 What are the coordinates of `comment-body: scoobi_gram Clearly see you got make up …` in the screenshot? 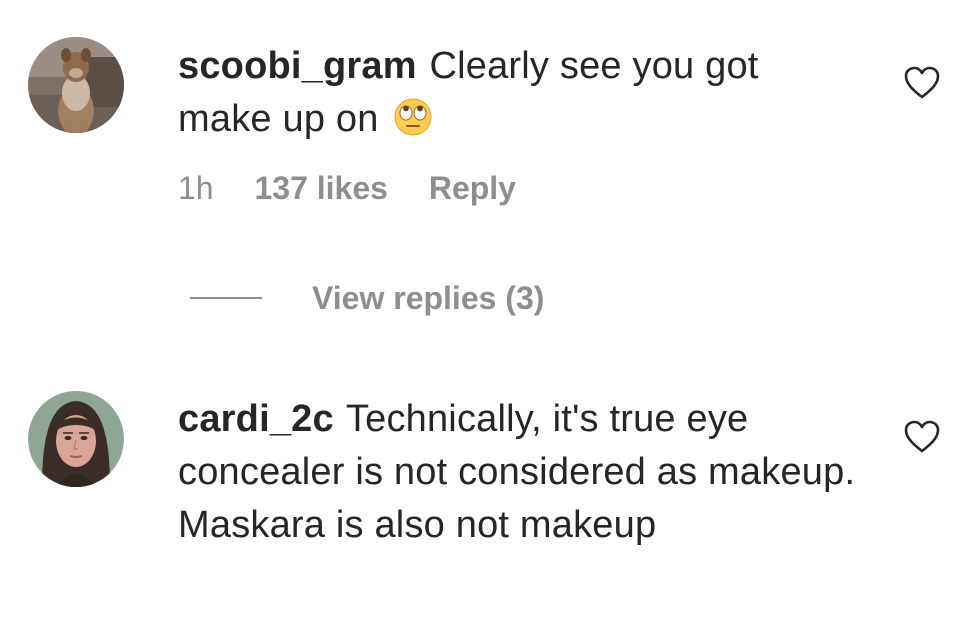 It's located at (518, 93).